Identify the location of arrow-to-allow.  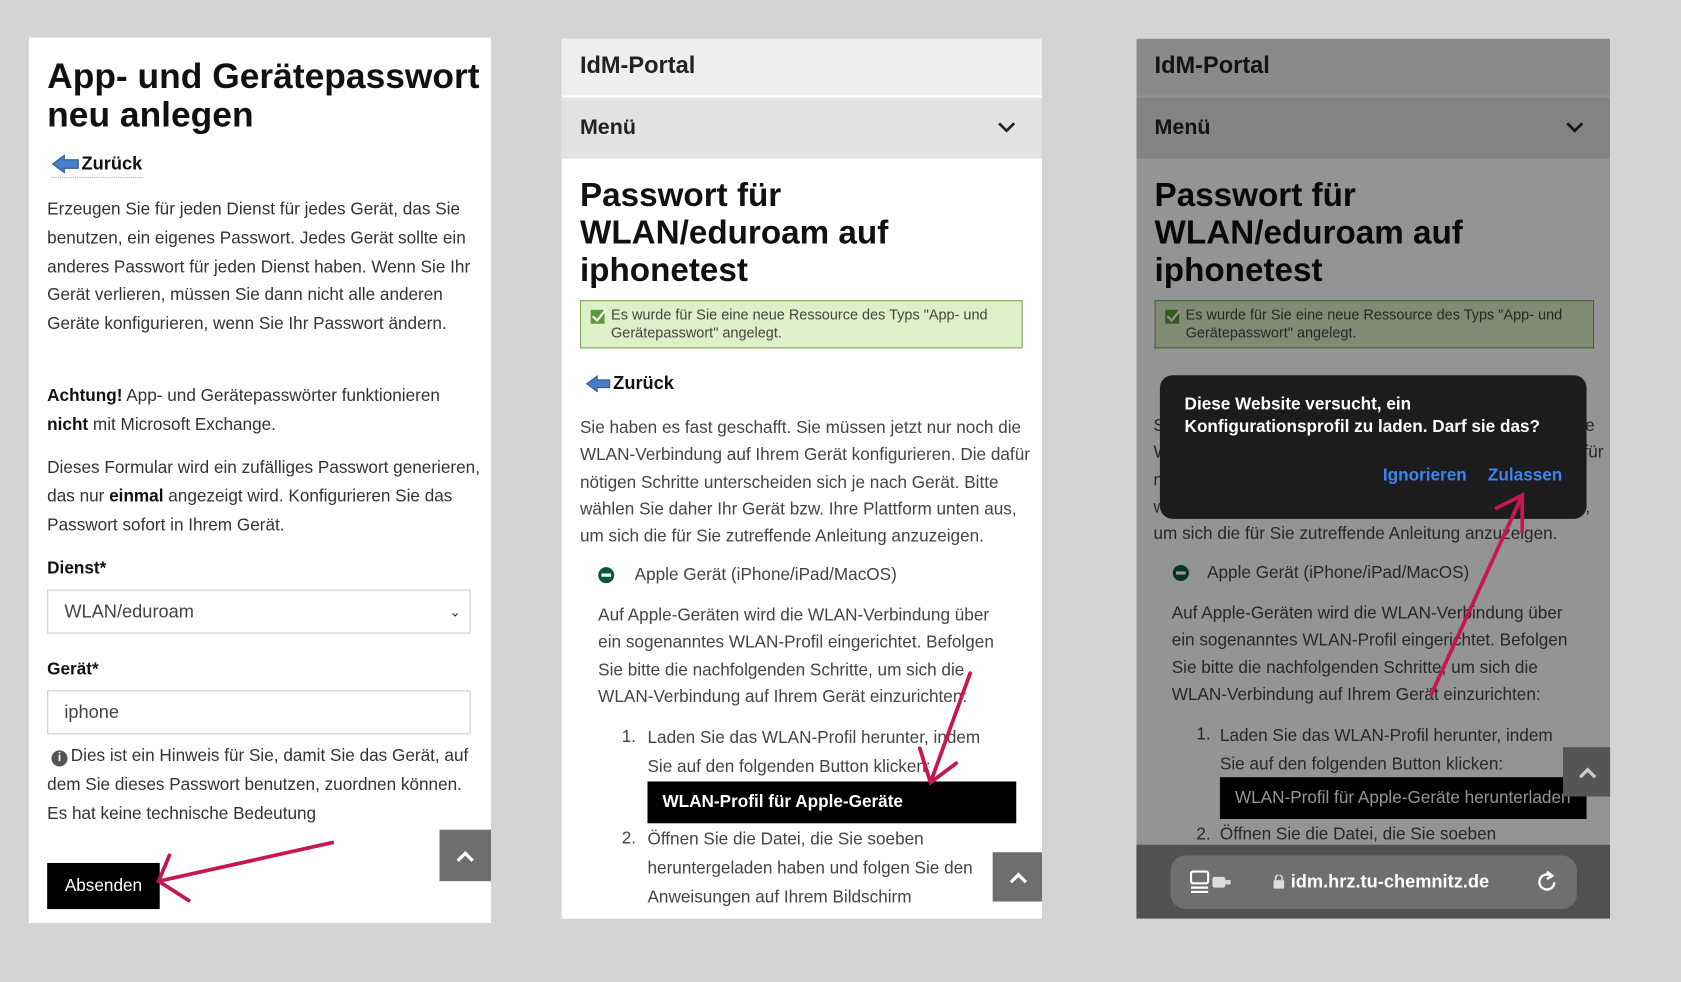
(1477, 594).